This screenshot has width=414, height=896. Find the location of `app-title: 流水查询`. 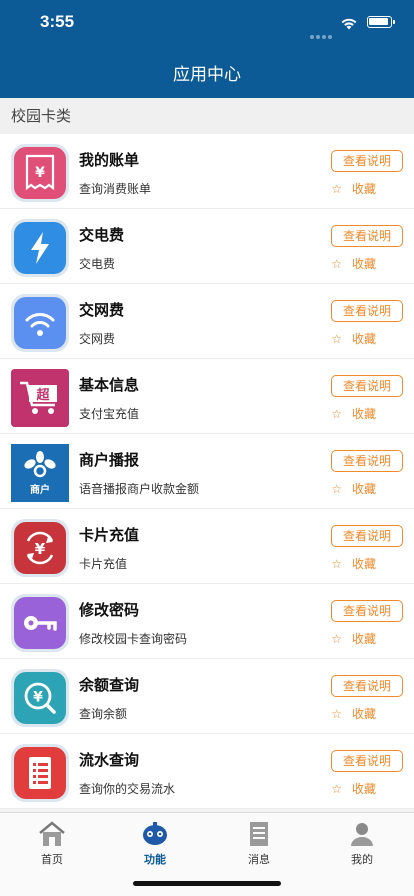

app-title: 流水查询 is located at coordinates (109, 760).